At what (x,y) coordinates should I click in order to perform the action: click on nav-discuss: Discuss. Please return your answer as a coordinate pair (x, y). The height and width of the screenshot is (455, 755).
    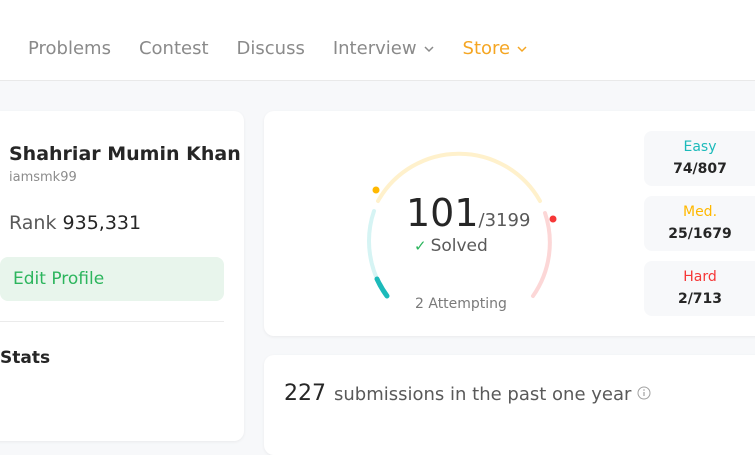
    Looking at the image, I should click on (271, 48).